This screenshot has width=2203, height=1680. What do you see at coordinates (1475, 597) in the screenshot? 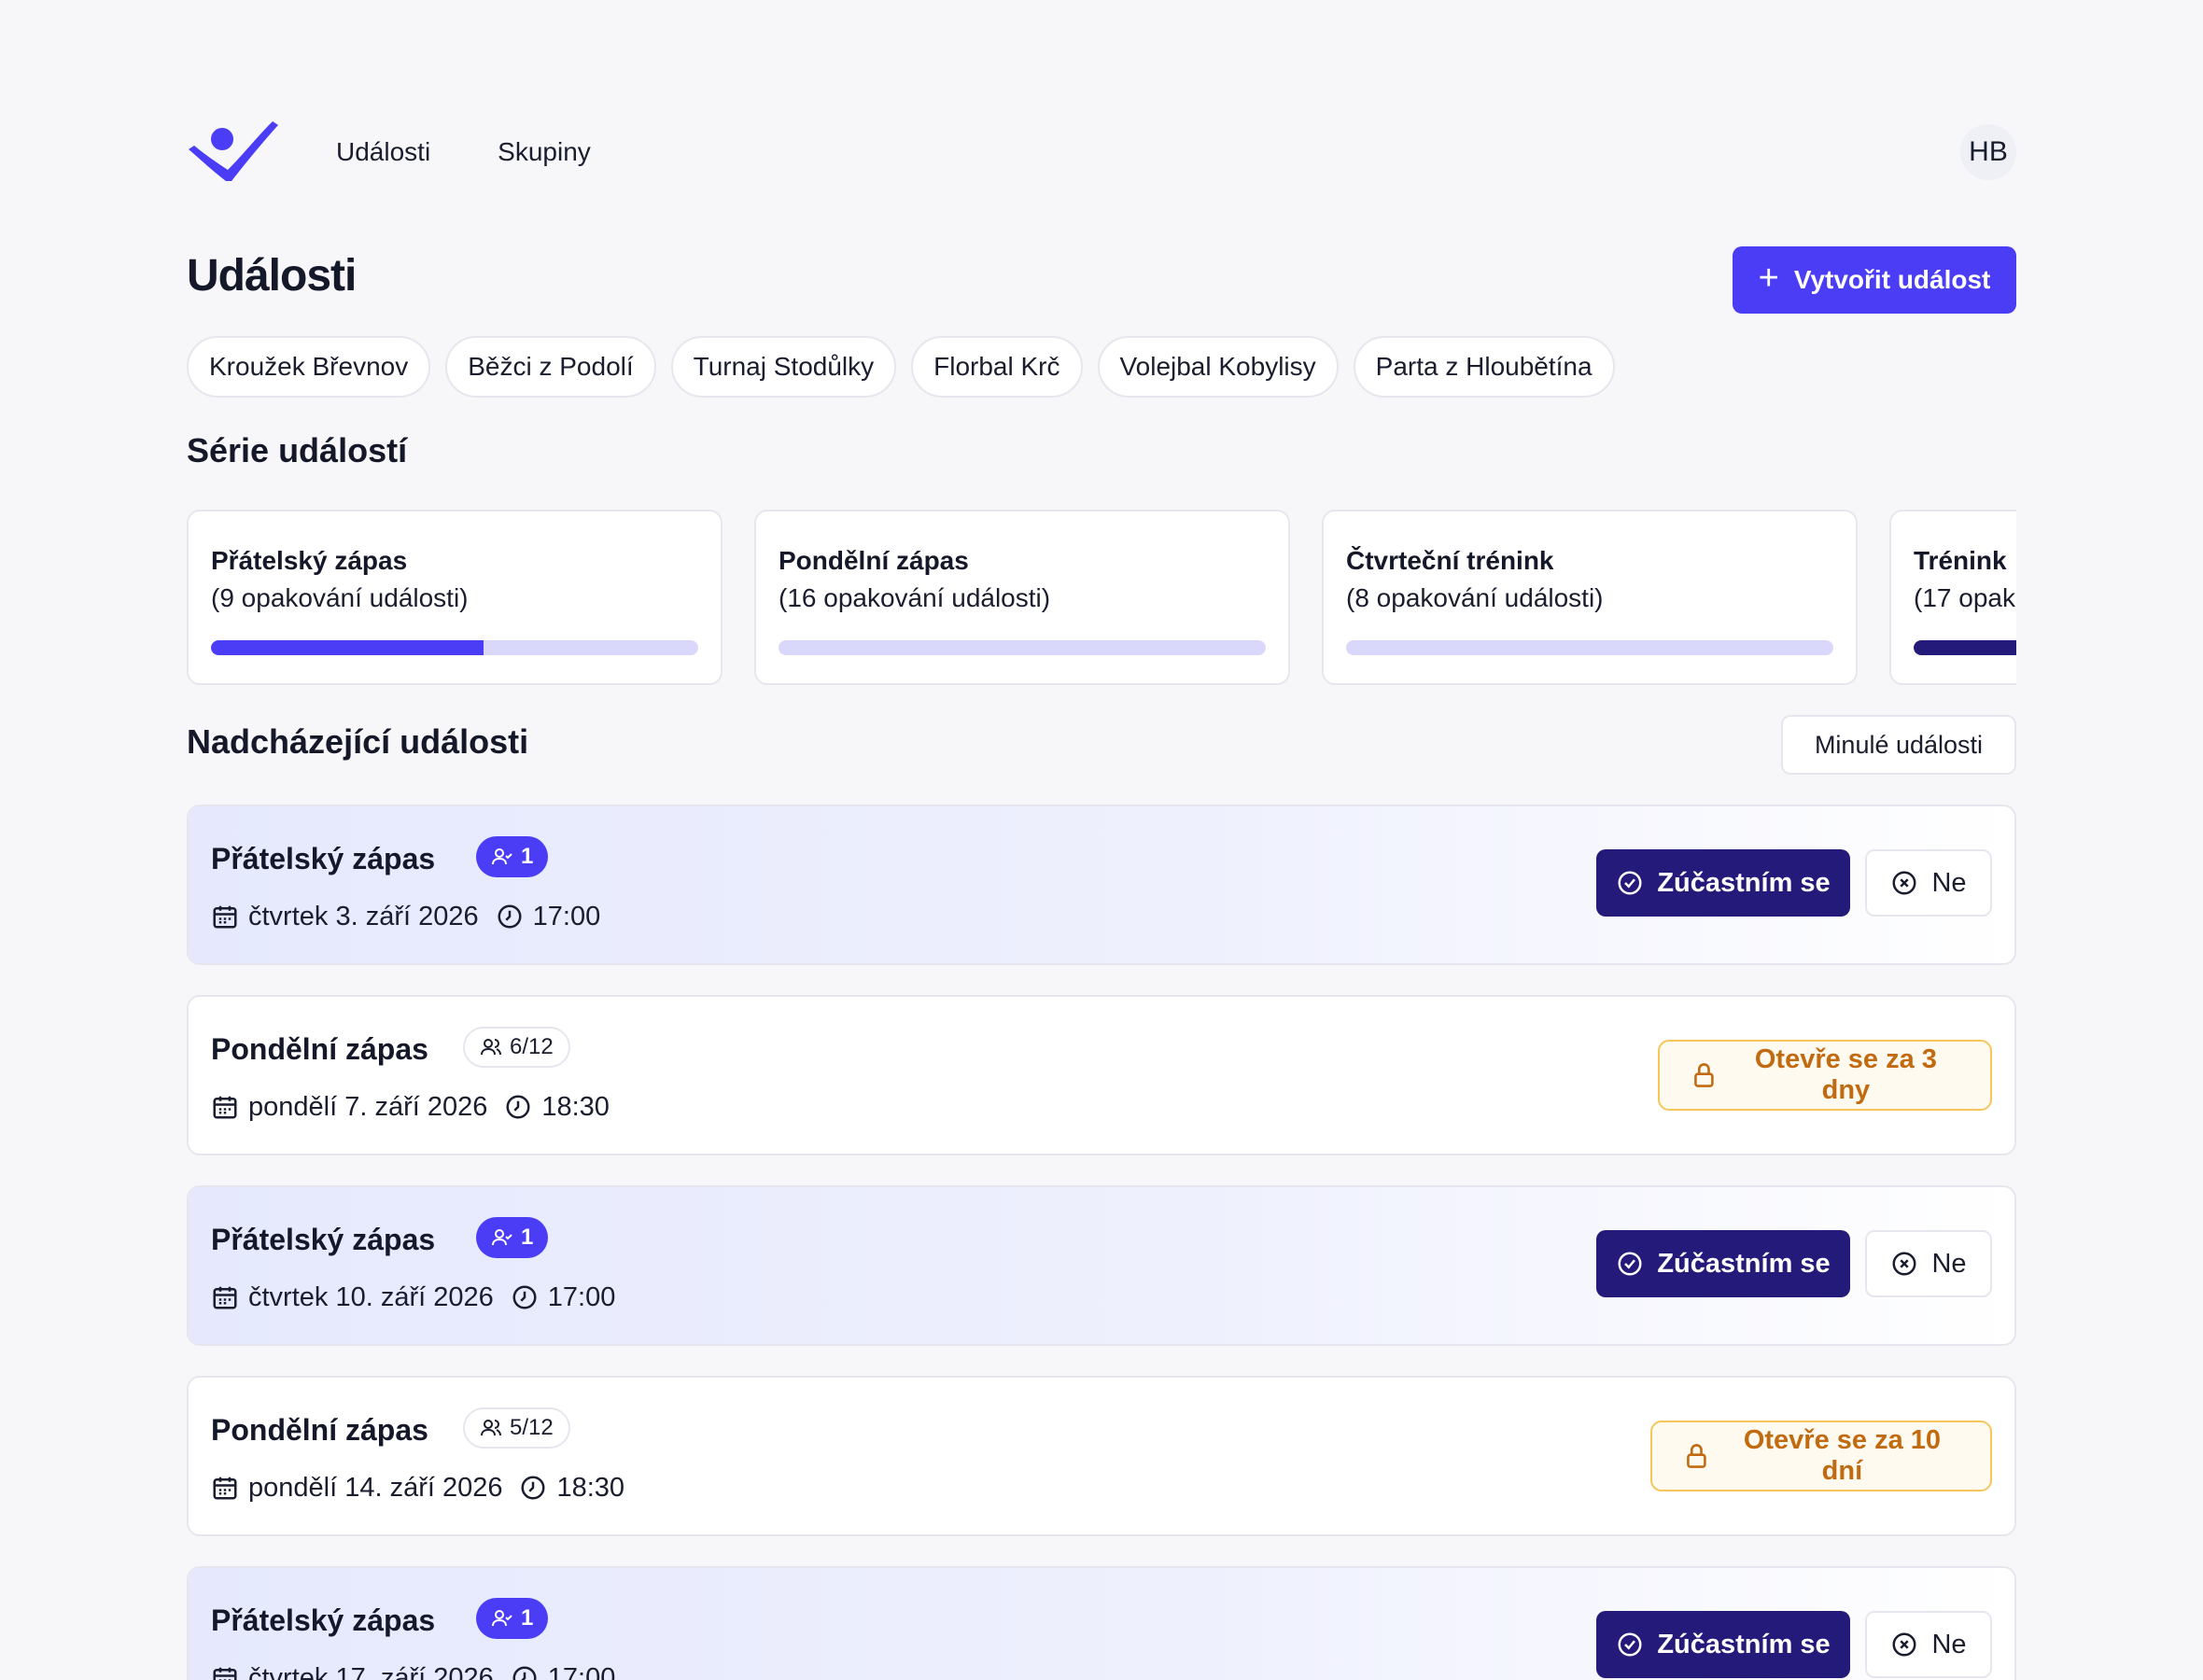
I see `series-count: (8 opakování události)` at bounding box center [1475, 597].